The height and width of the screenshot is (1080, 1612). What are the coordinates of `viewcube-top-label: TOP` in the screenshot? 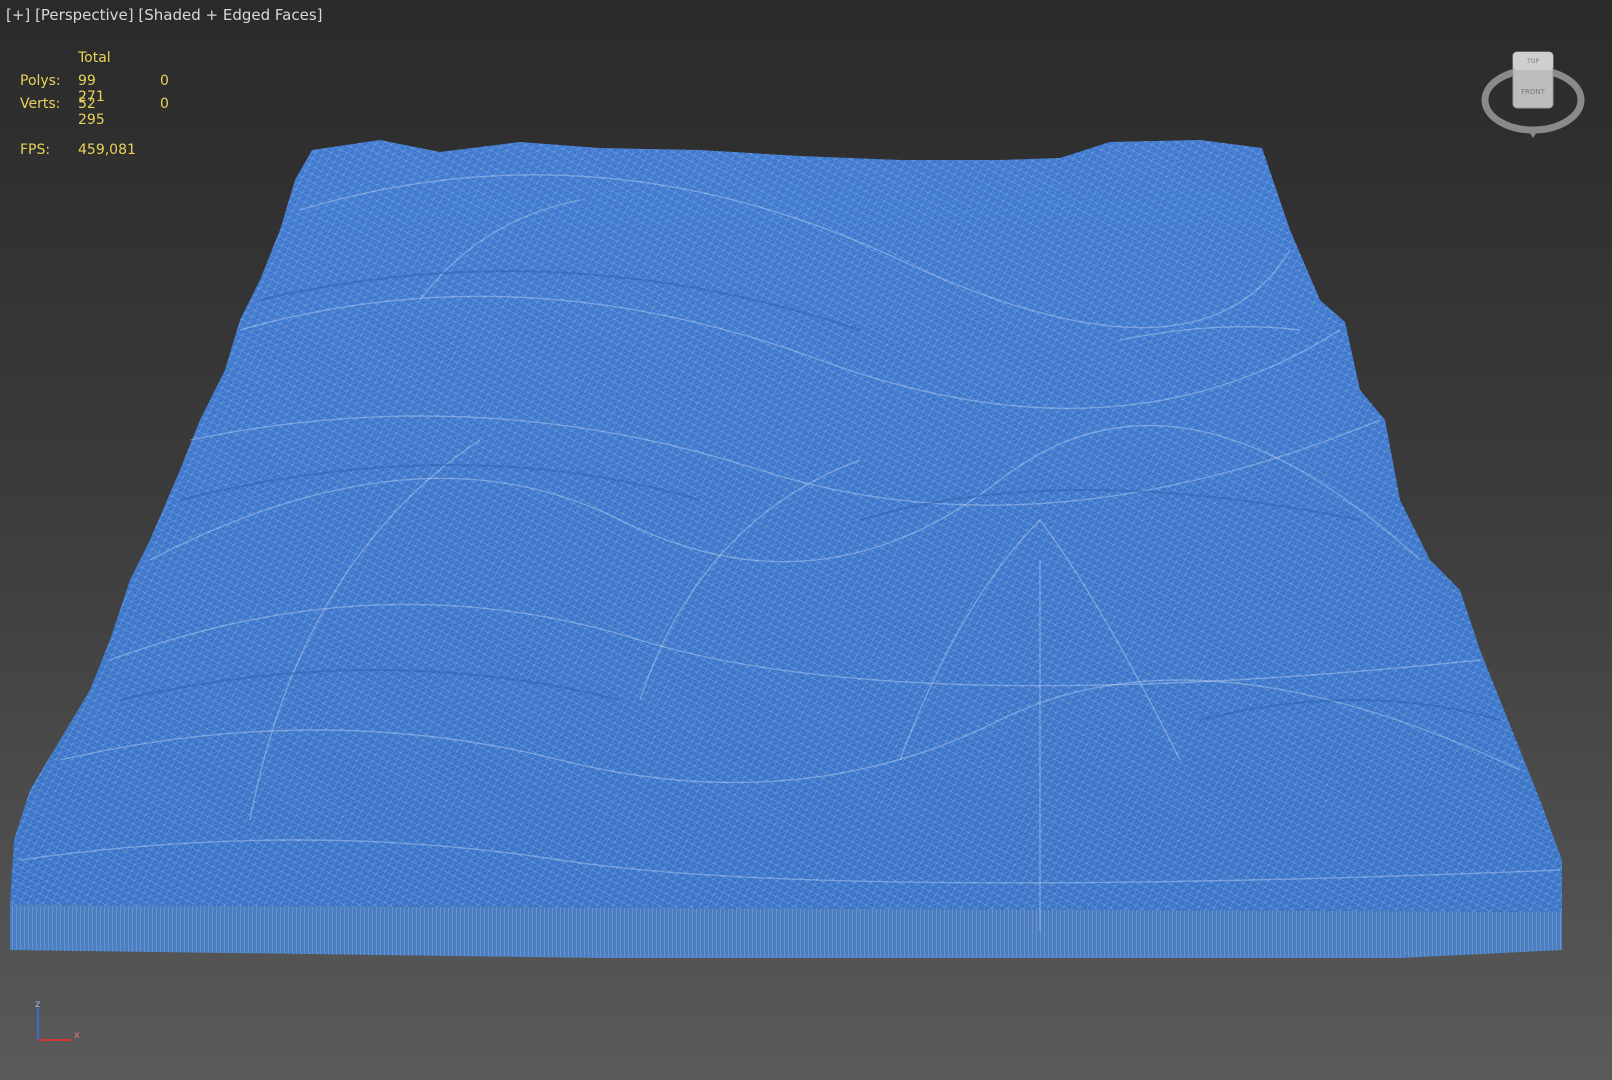 It's located at (1532, 61).